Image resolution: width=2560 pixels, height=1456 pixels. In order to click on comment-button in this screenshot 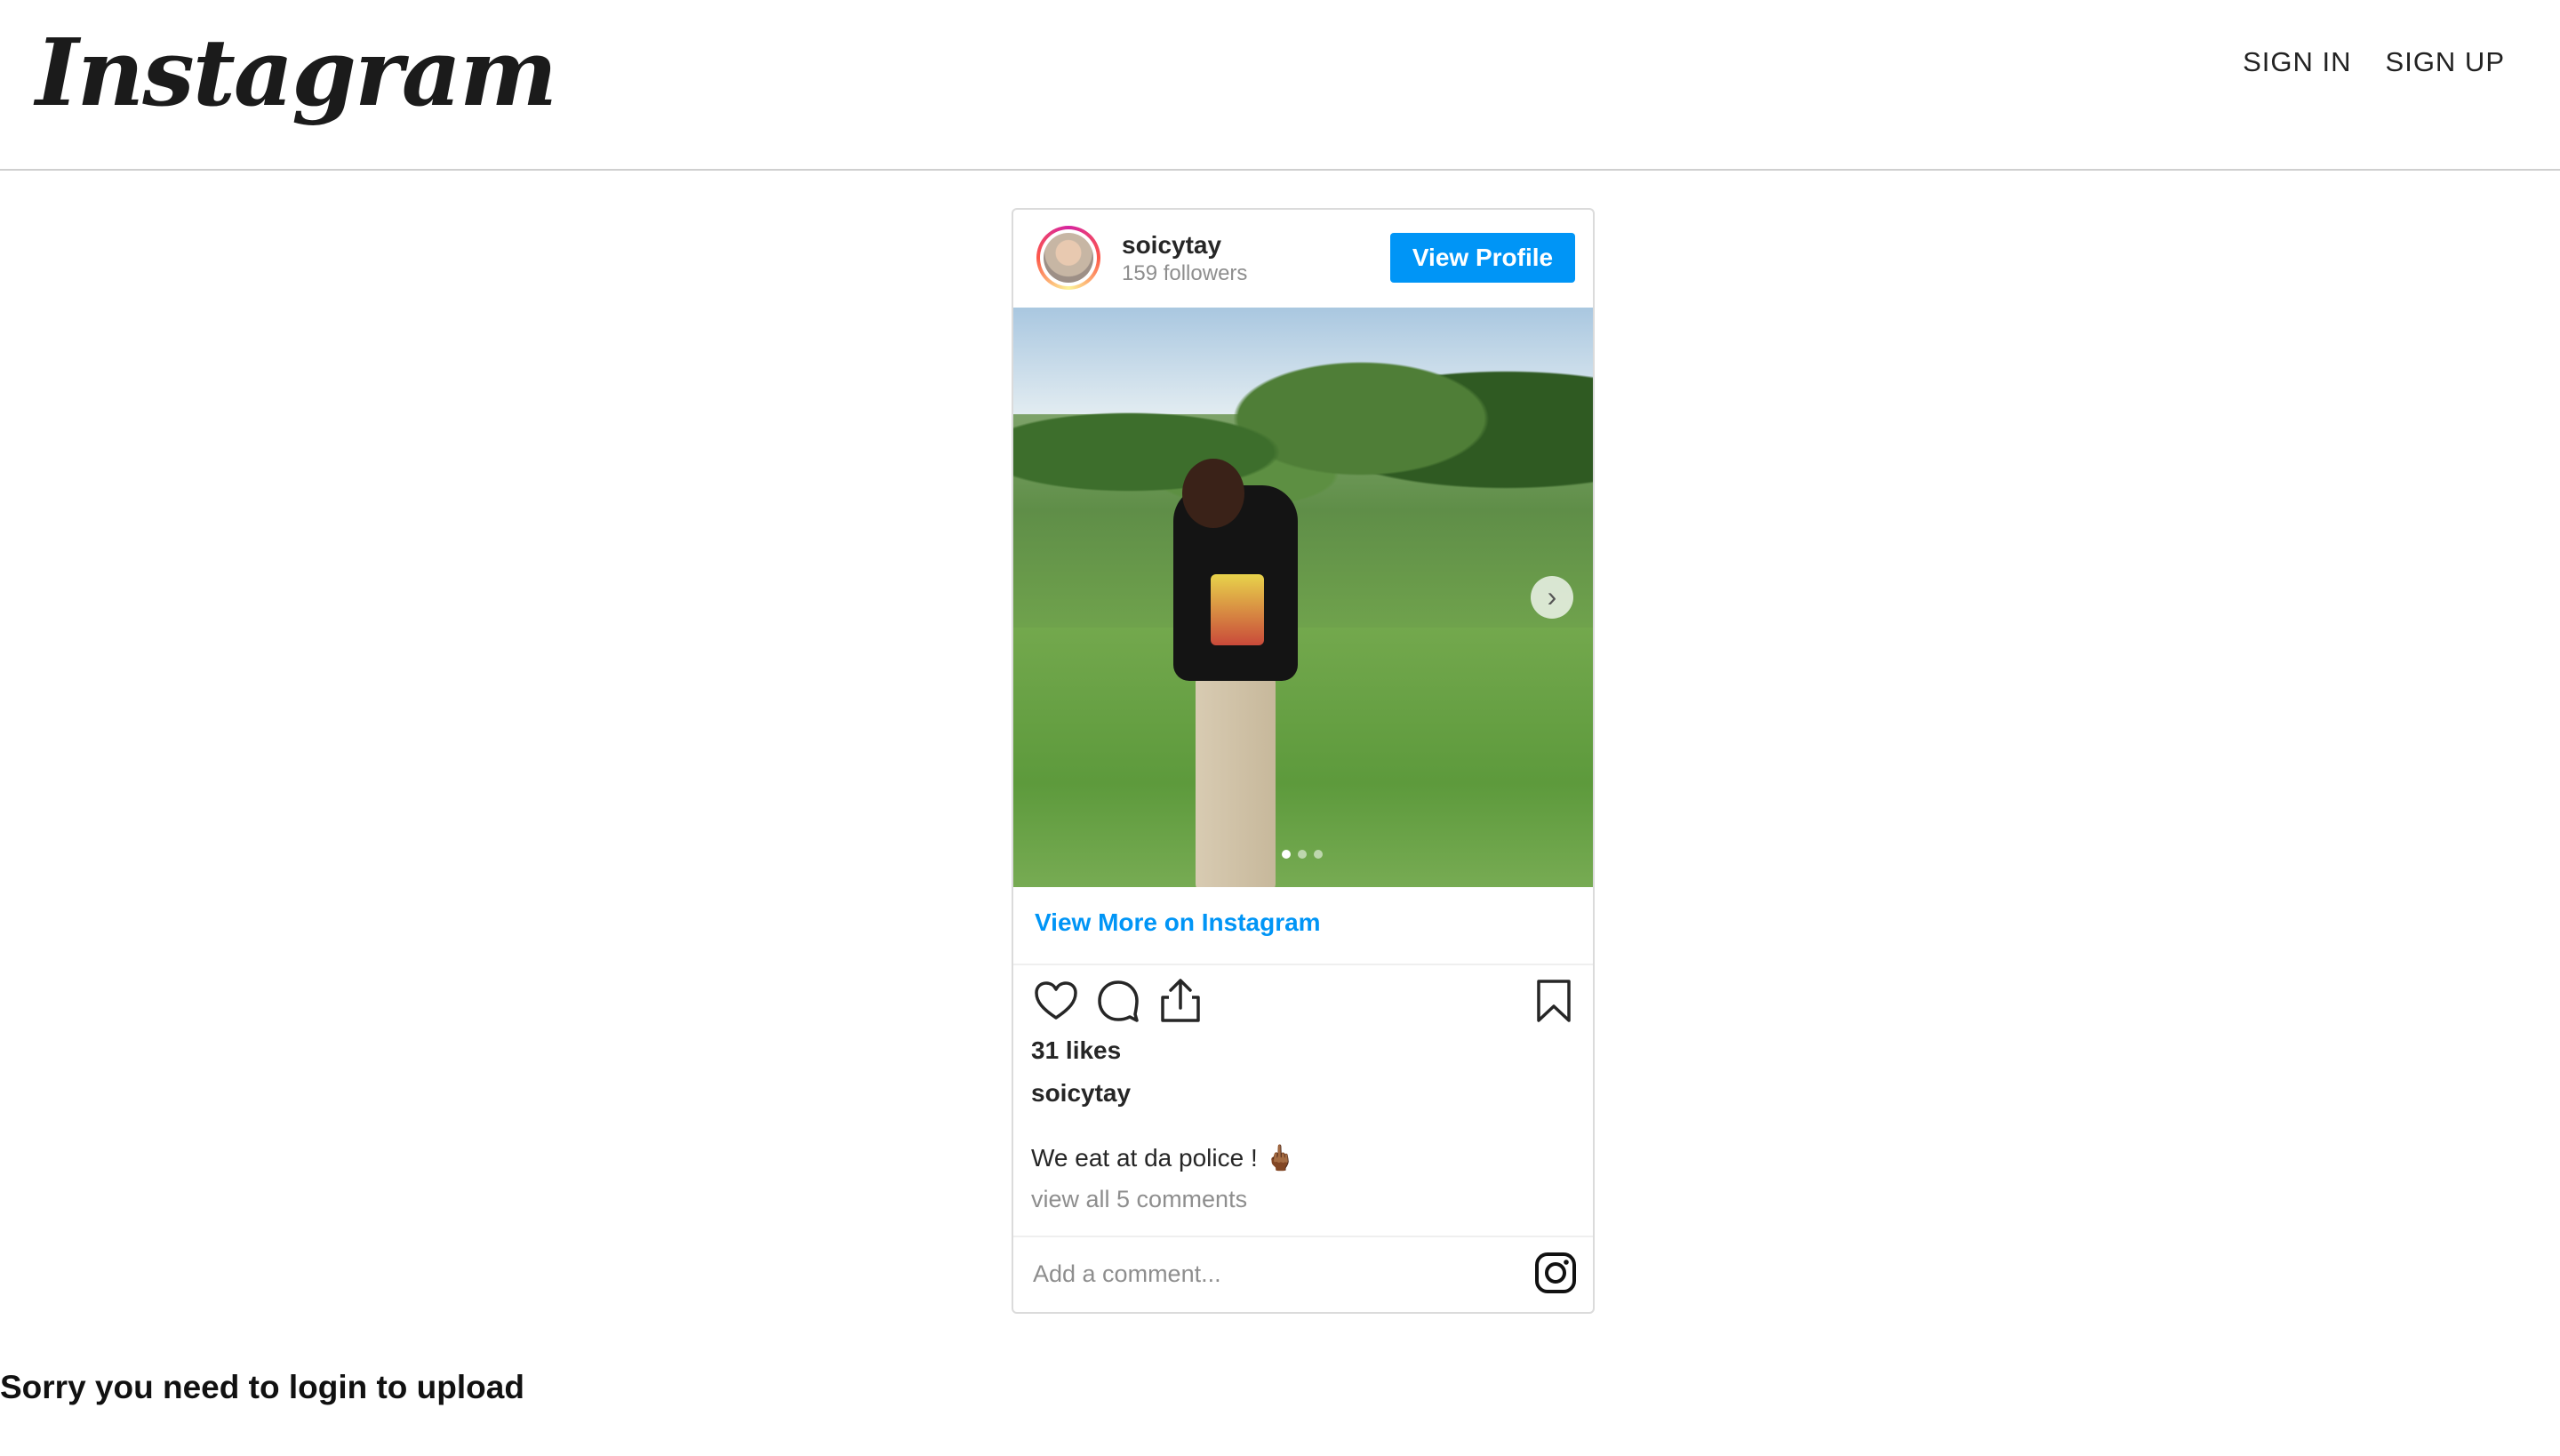, I will do `click(1118, 1001)`.